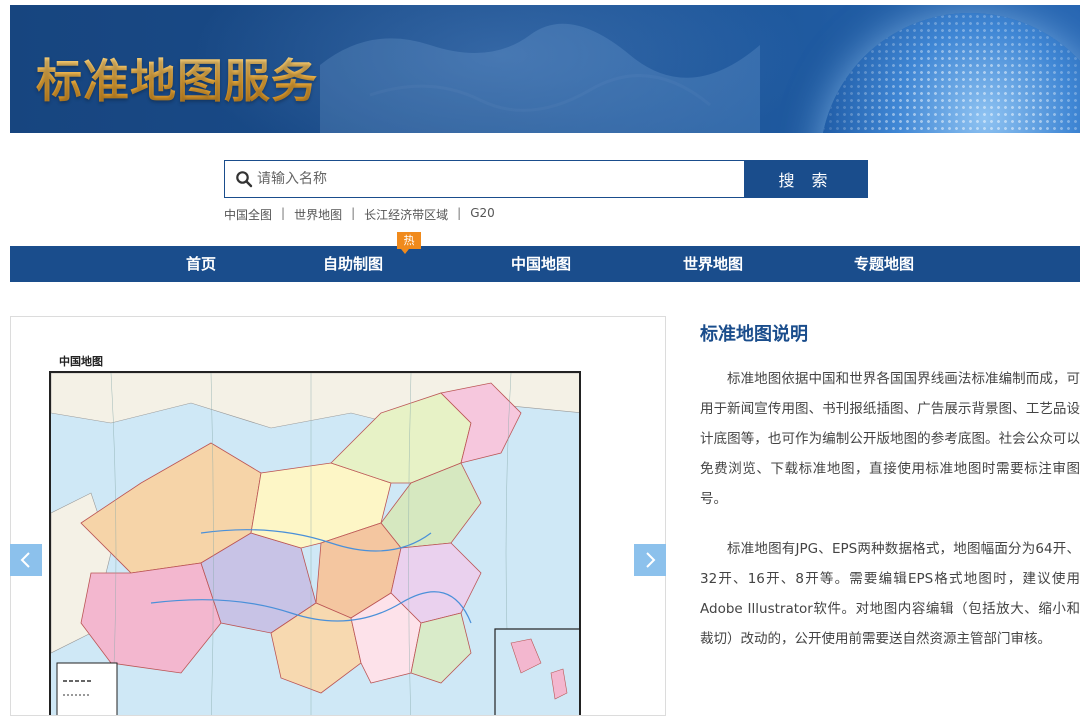 This screenshot has height=716, width=1080. I want to click on chevron-right-icon, so click(651, 560).